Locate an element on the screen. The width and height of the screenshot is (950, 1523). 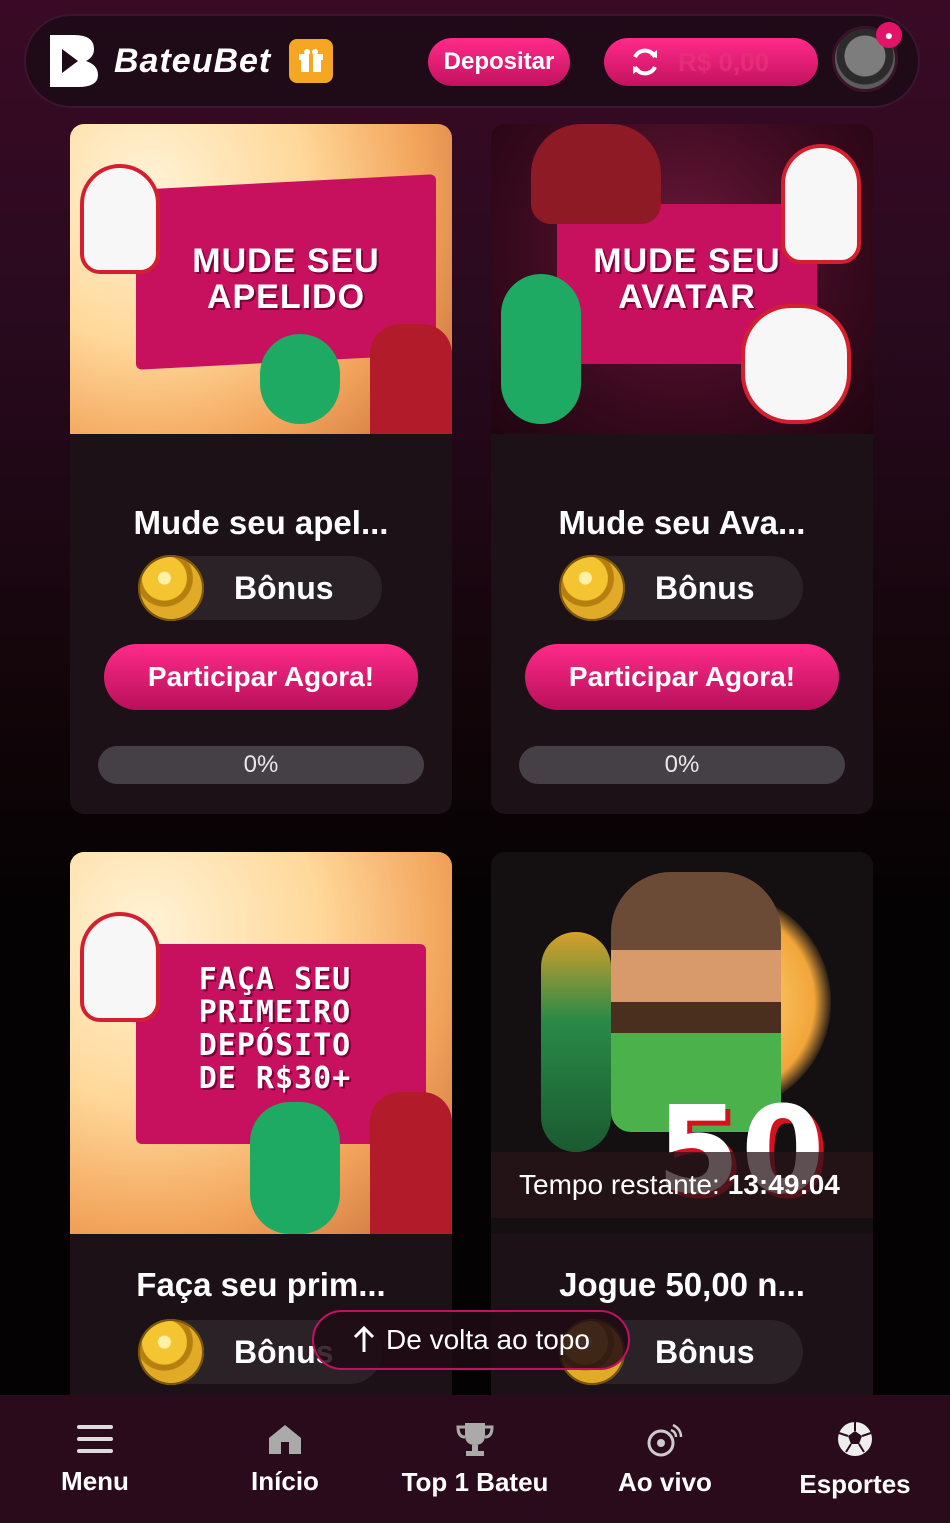
nav-label: Ao vivo is located at coordinates (665, 1481).